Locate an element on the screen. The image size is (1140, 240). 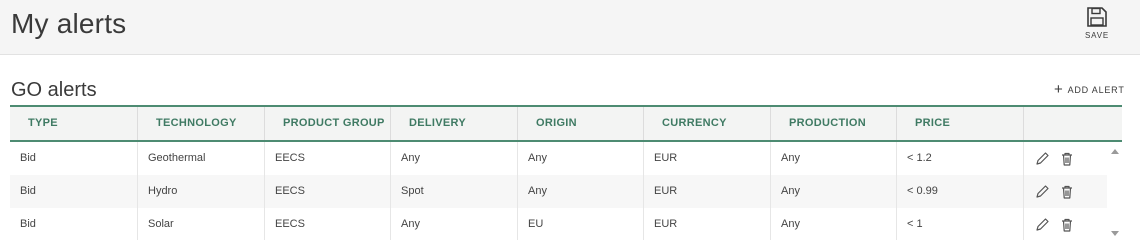
save-label: SAVE is located at coordinates (1097, 35).